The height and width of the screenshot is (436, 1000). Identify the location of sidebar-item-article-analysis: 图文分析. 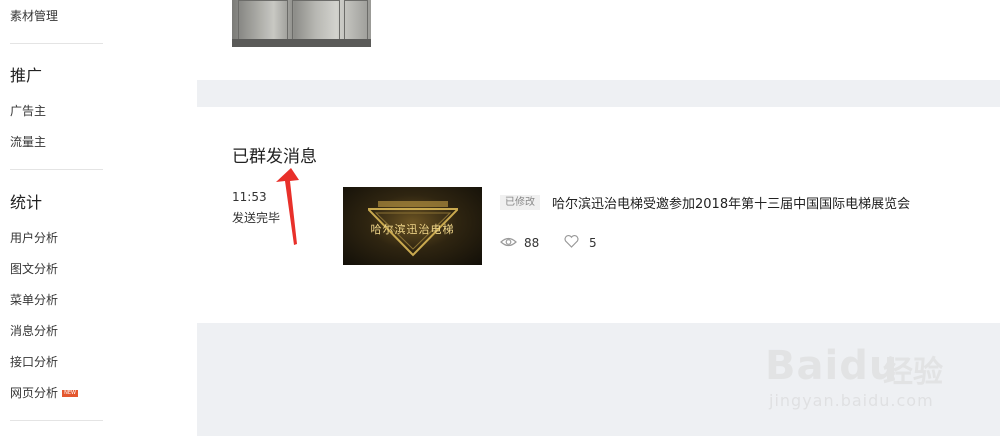
(34, 268).